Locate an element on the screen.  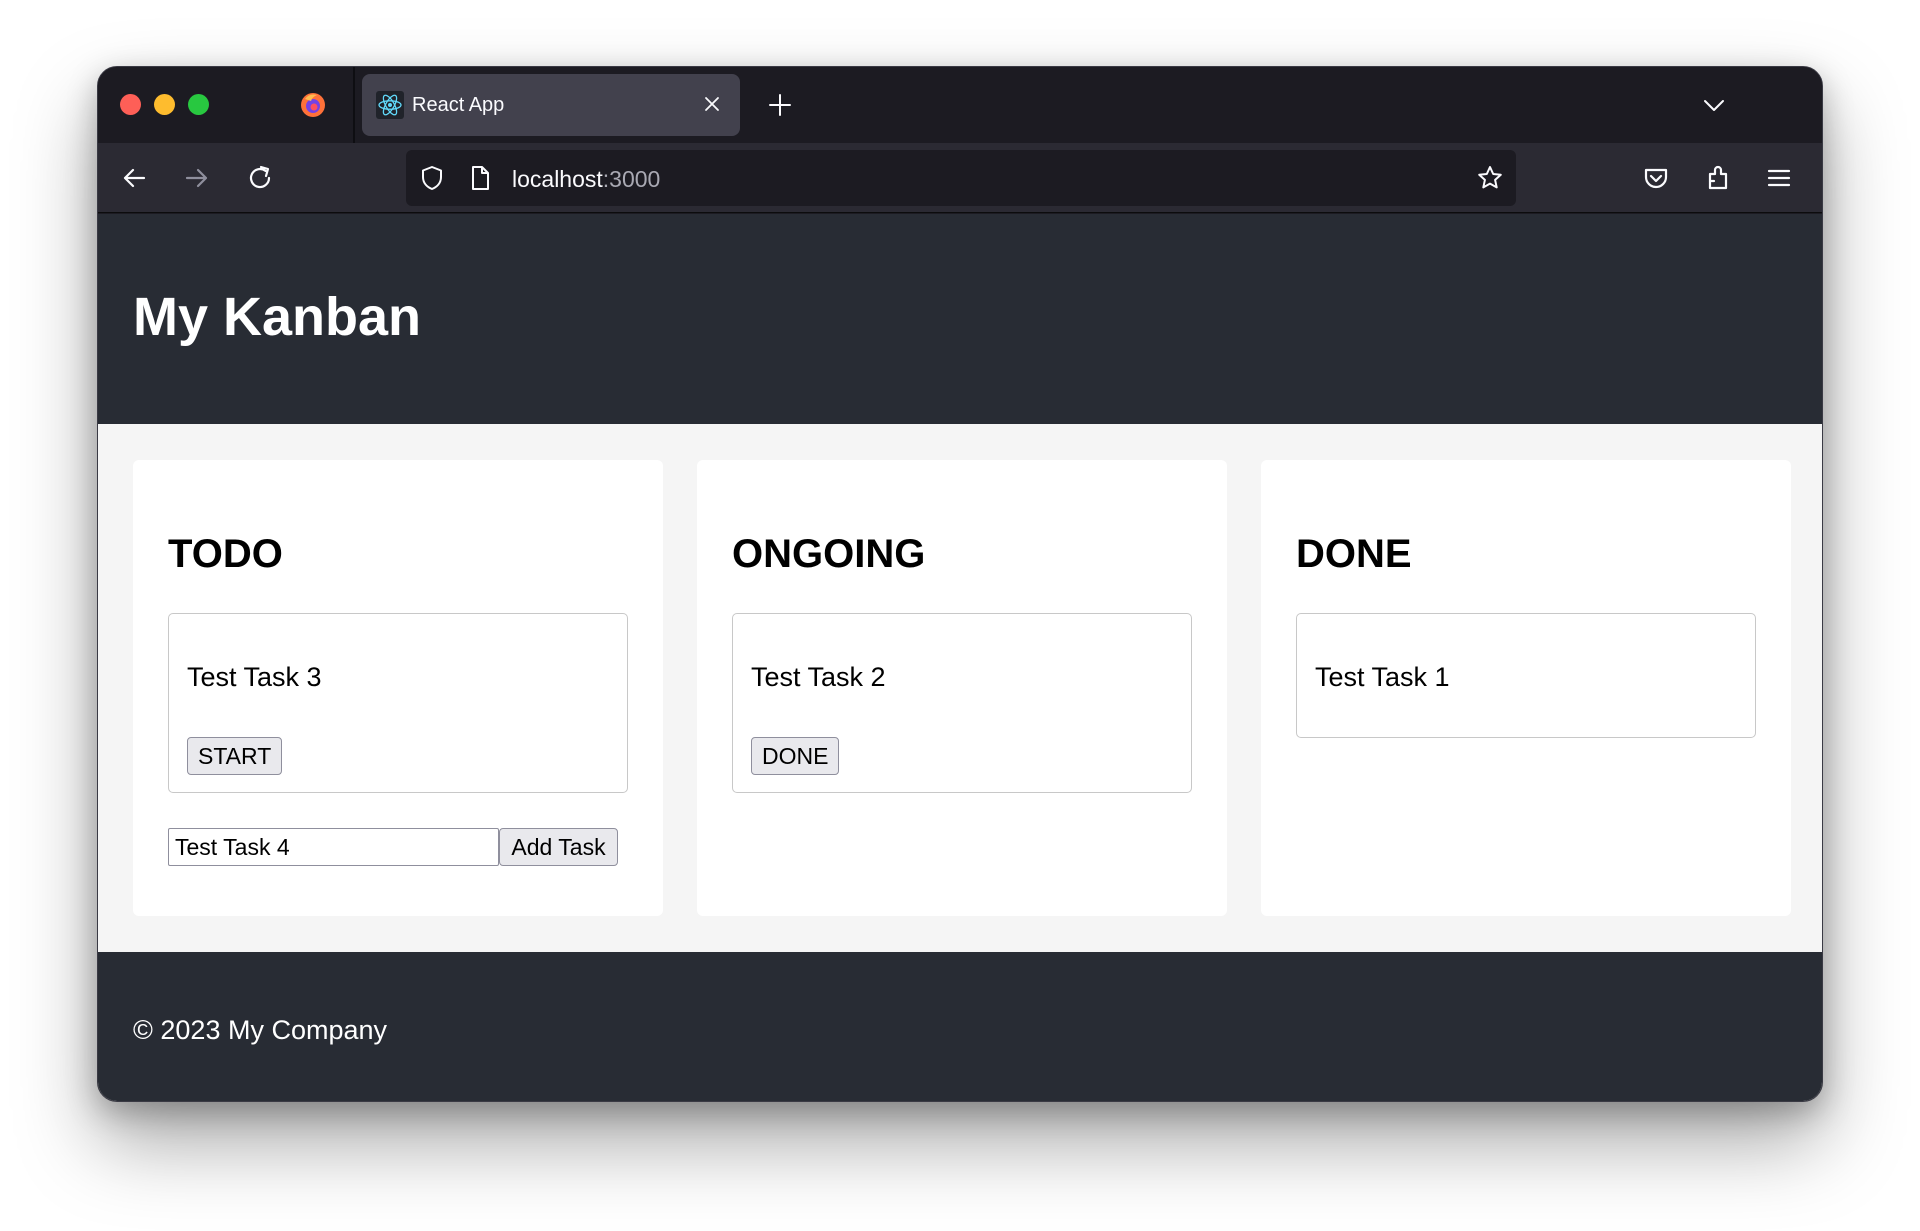
zoom-window-button is located at coordinates (198, 104).